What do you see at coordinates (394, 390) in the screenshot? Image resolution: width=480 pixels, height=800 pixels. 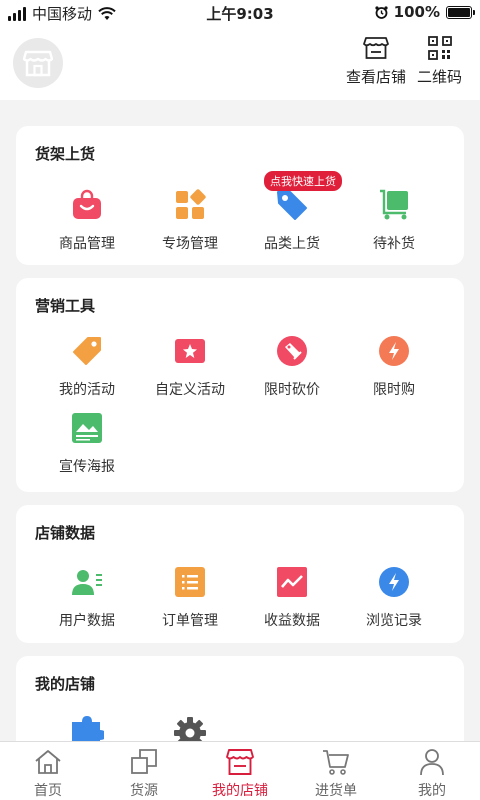 I see `item-label: 限时购` at bounding box center [394, 390].